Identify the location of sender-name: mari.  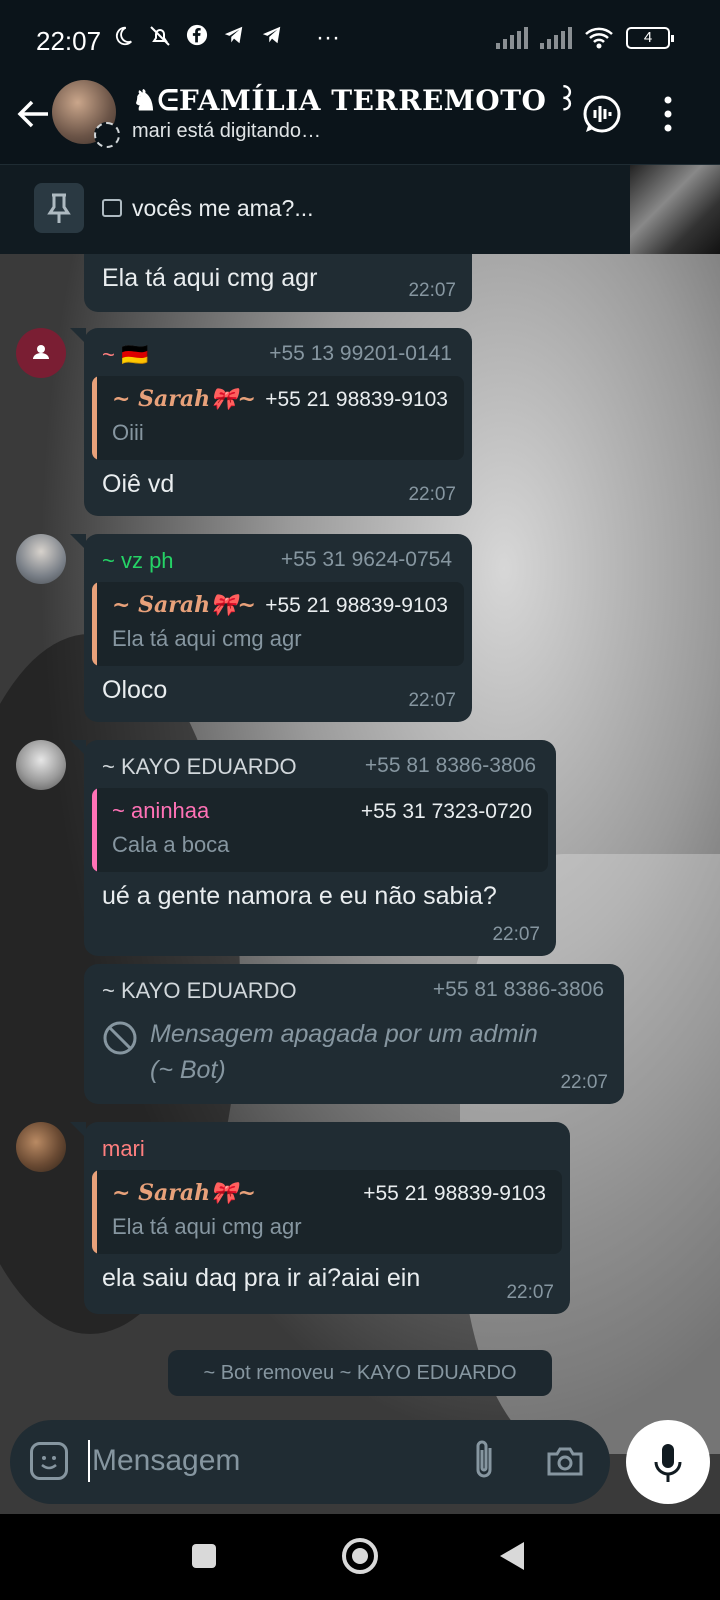
(123, 1149).